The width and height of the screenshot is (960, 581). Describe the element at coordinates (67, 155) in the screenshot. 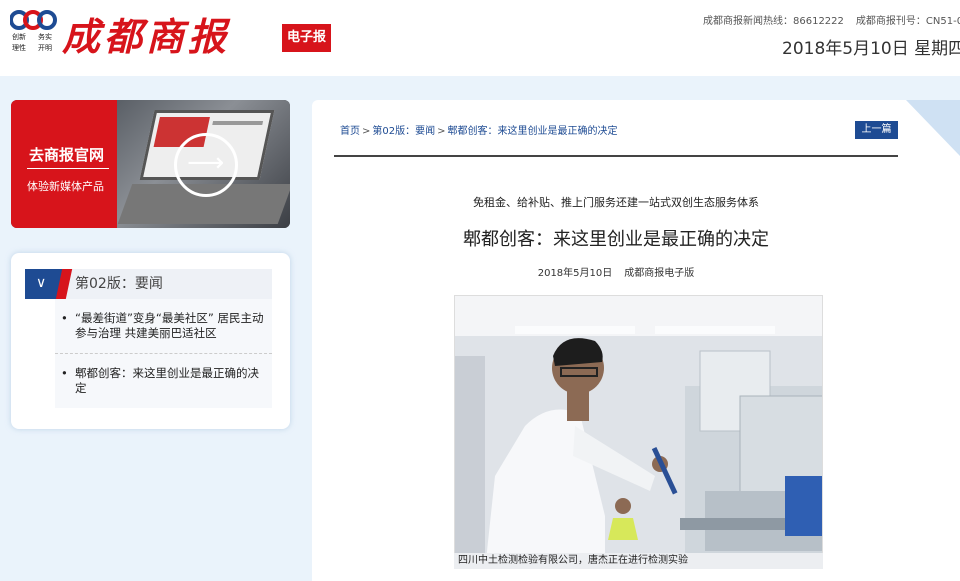

I see `promo-title: 去商报官网` at that location.